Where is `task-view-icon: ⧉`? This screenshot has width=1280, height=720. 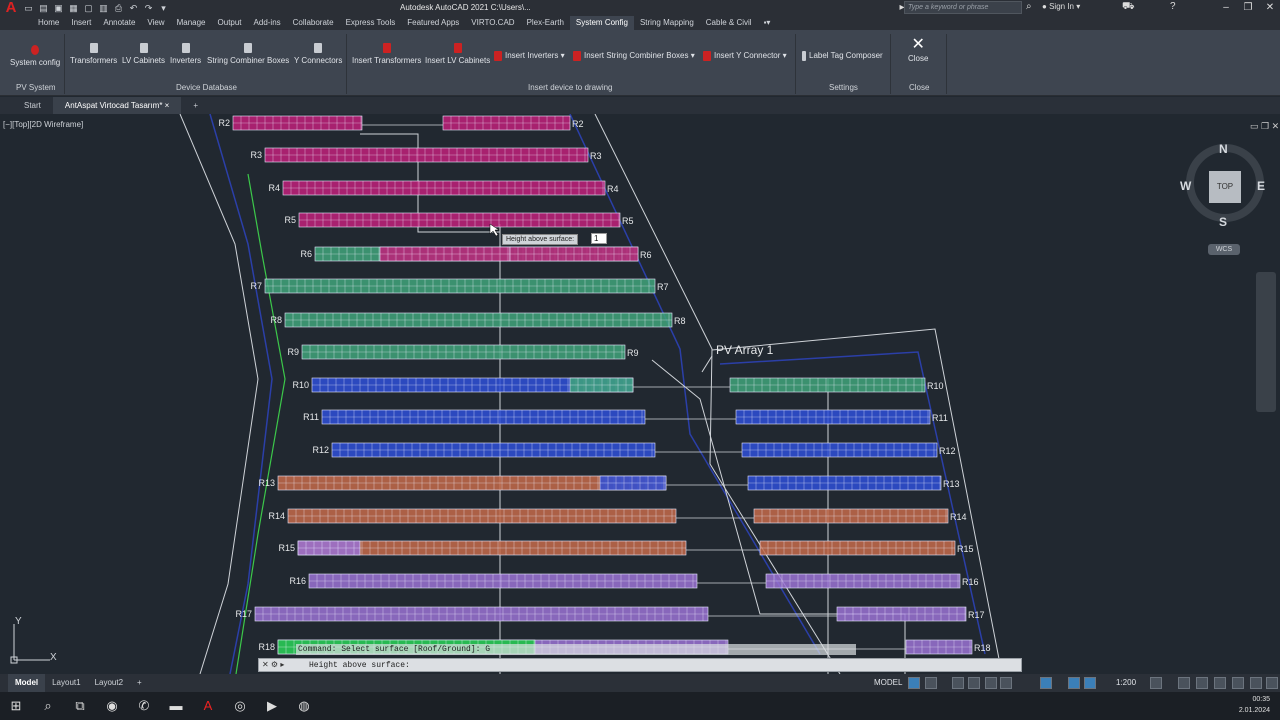
task-view-icon: ⧉ is located at coordinates (80, 706).